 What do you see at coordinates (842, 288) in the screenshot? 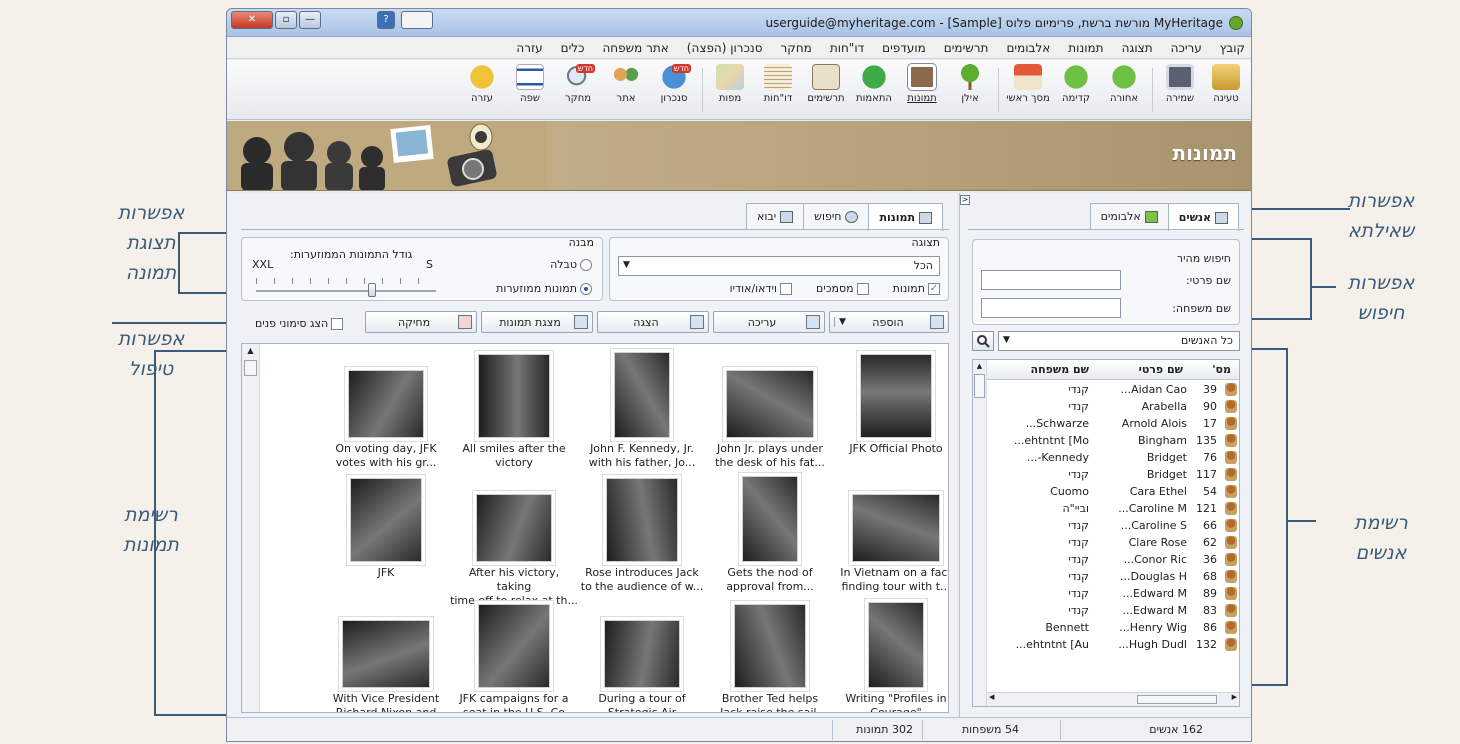
I see `documents-checkbox: מסמכים` at bounding box center [842, 288].